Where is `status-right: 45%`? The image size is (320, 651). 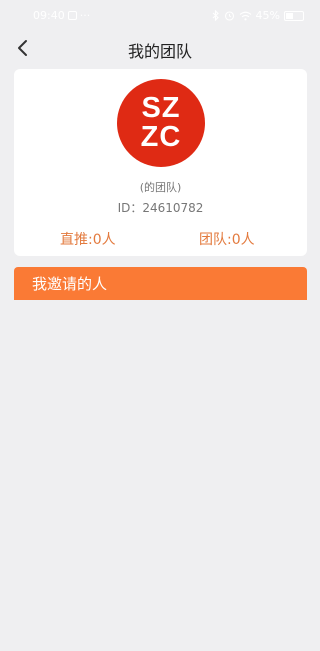
status-right: 45% is located at coordinates (258, 15).